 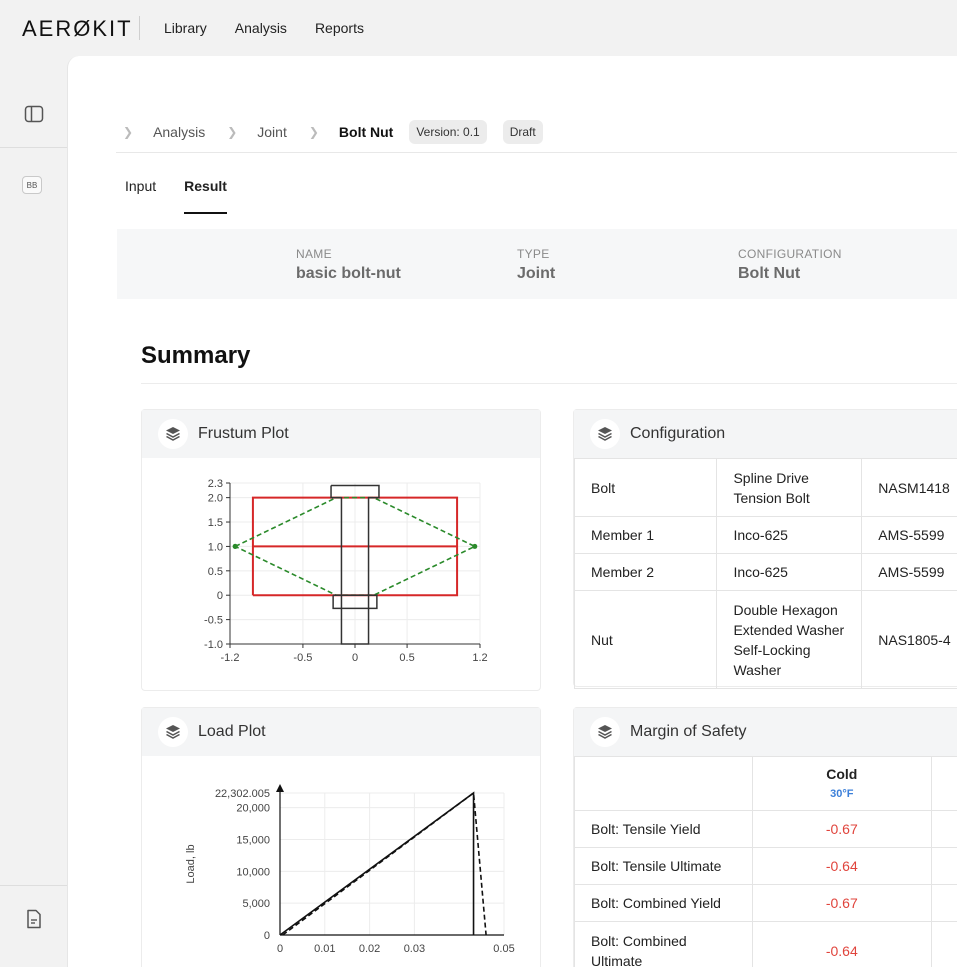 What do you see at coordinates (314, 254) in the screenshot?
I see `info-name-label: NAME` at bounding box center [314, 254].